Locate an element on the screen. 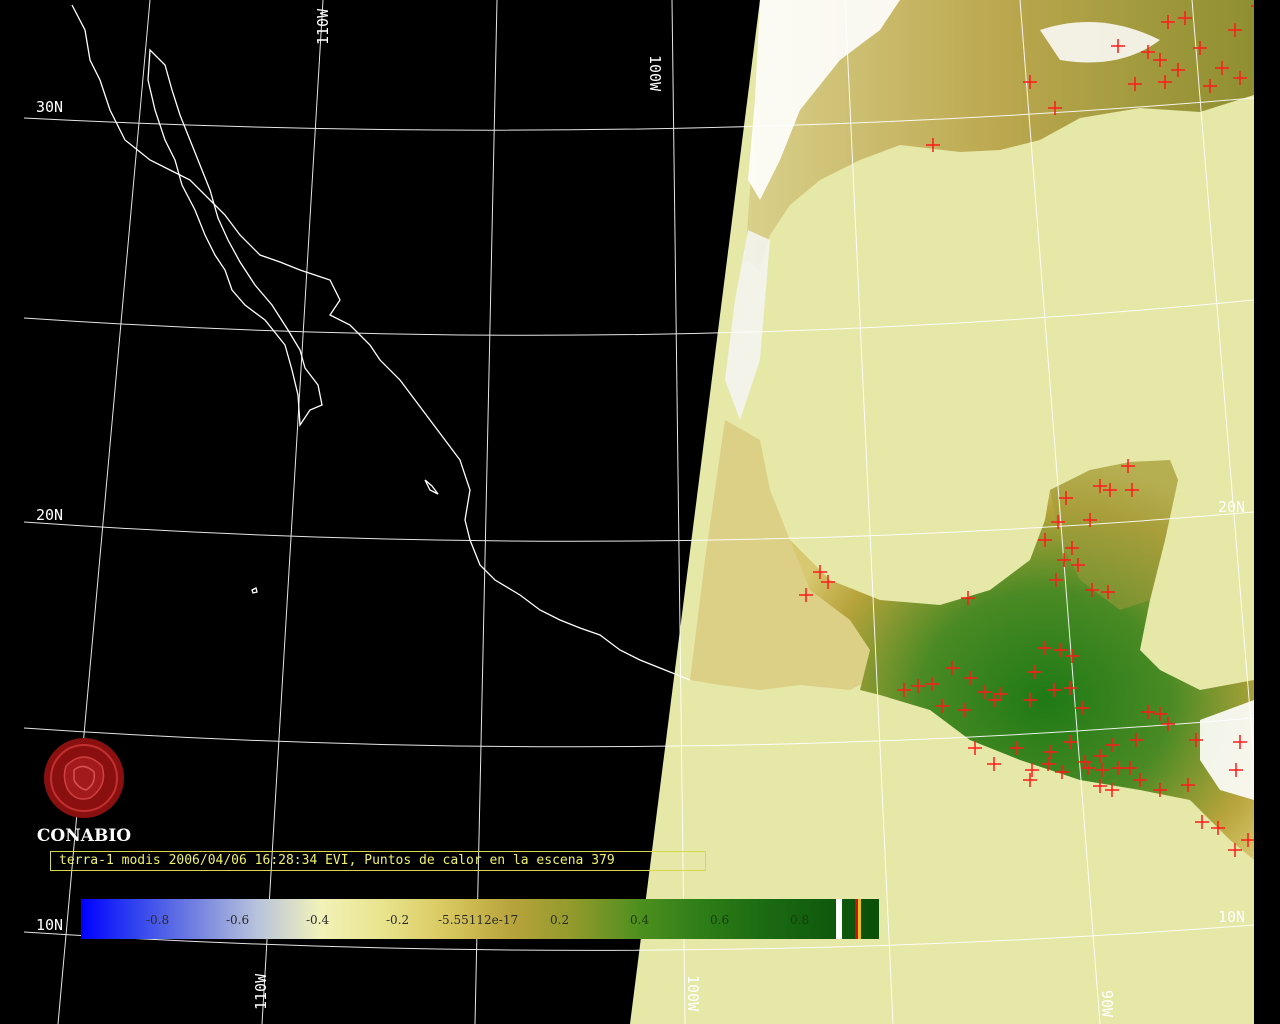 The image size is (1280, 1024). conabio-logo-text: CONABIO is located at coordinates (84, 836).